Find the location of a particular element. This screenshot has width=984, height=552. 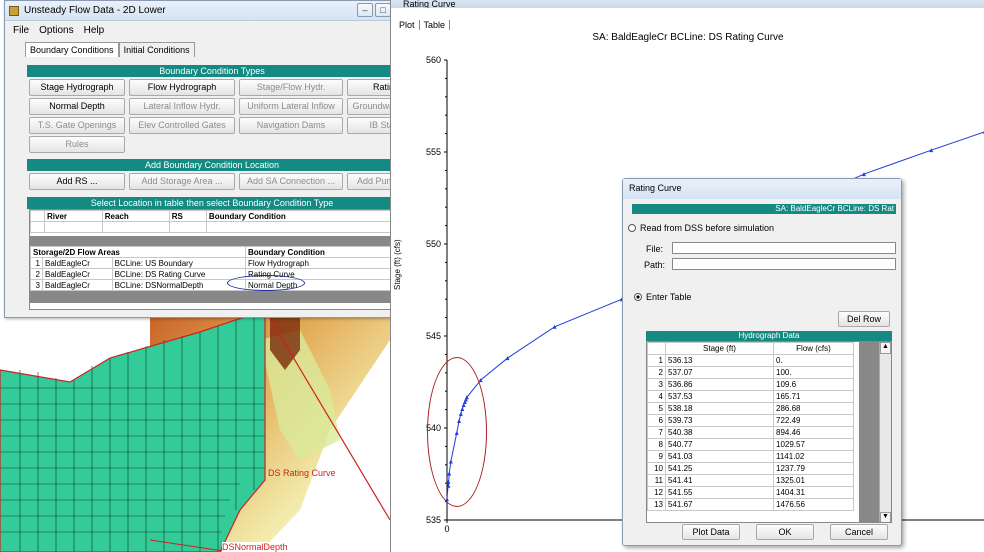

table-row: 9 541.03 1141.02 is located at coordinates (750, 456).